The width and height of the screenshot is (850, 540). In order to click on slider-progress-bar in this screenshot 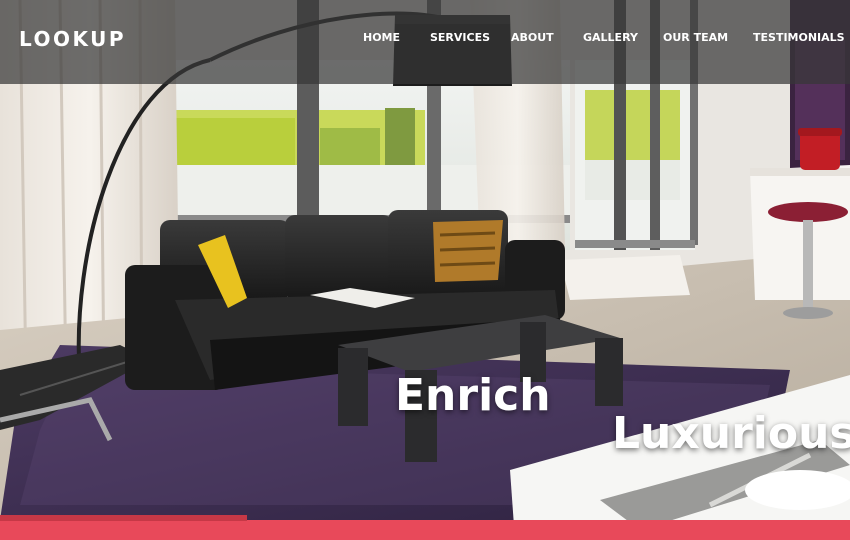, I will do `click(123, 518)`.